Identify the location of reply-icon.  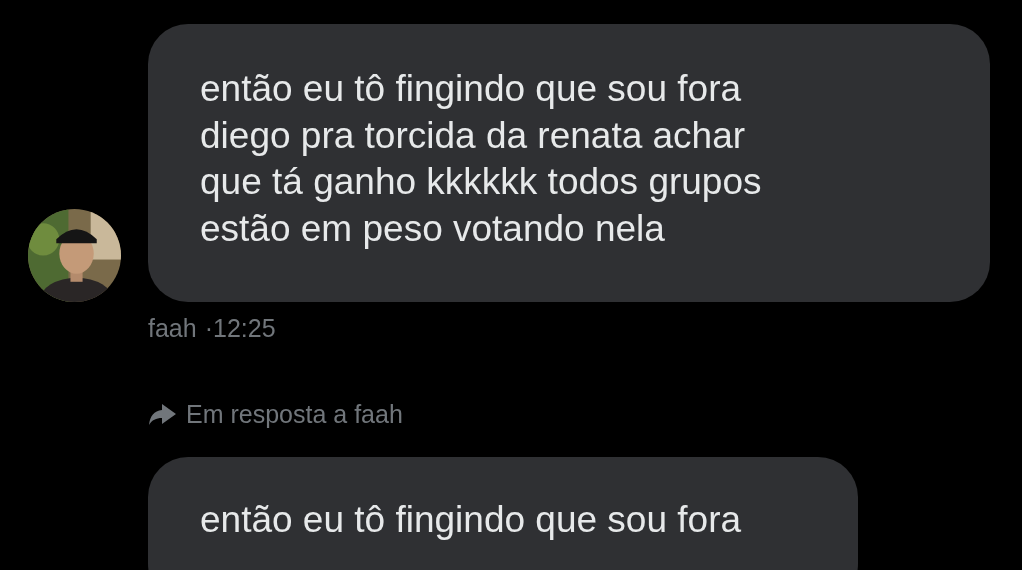
(163, 414).